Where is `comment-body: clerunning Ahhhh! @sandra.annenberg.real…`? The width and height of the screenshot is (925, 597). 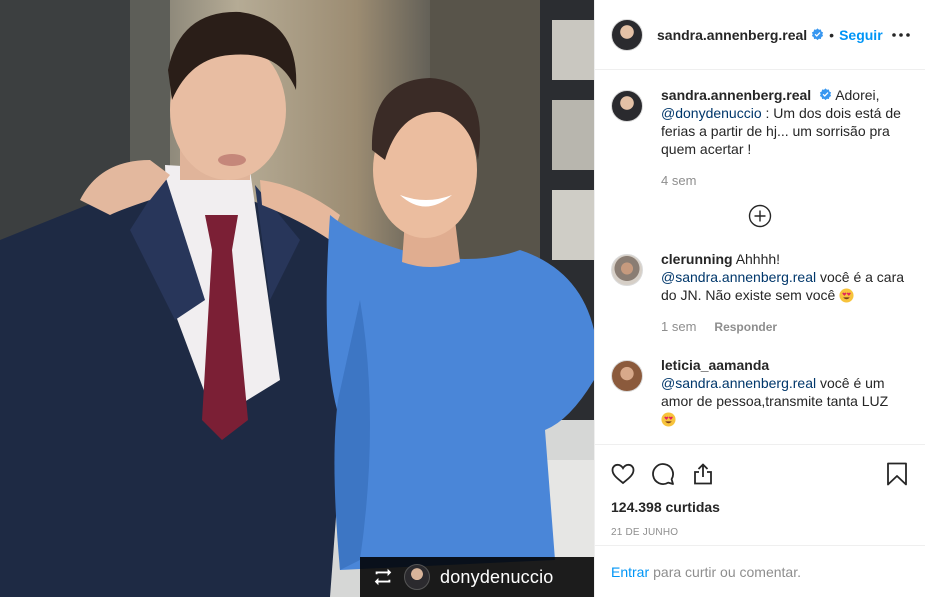 comment-body: clerunning Ahhhh! @sandra.annenberg.real… is located at coordinates (785, 293).